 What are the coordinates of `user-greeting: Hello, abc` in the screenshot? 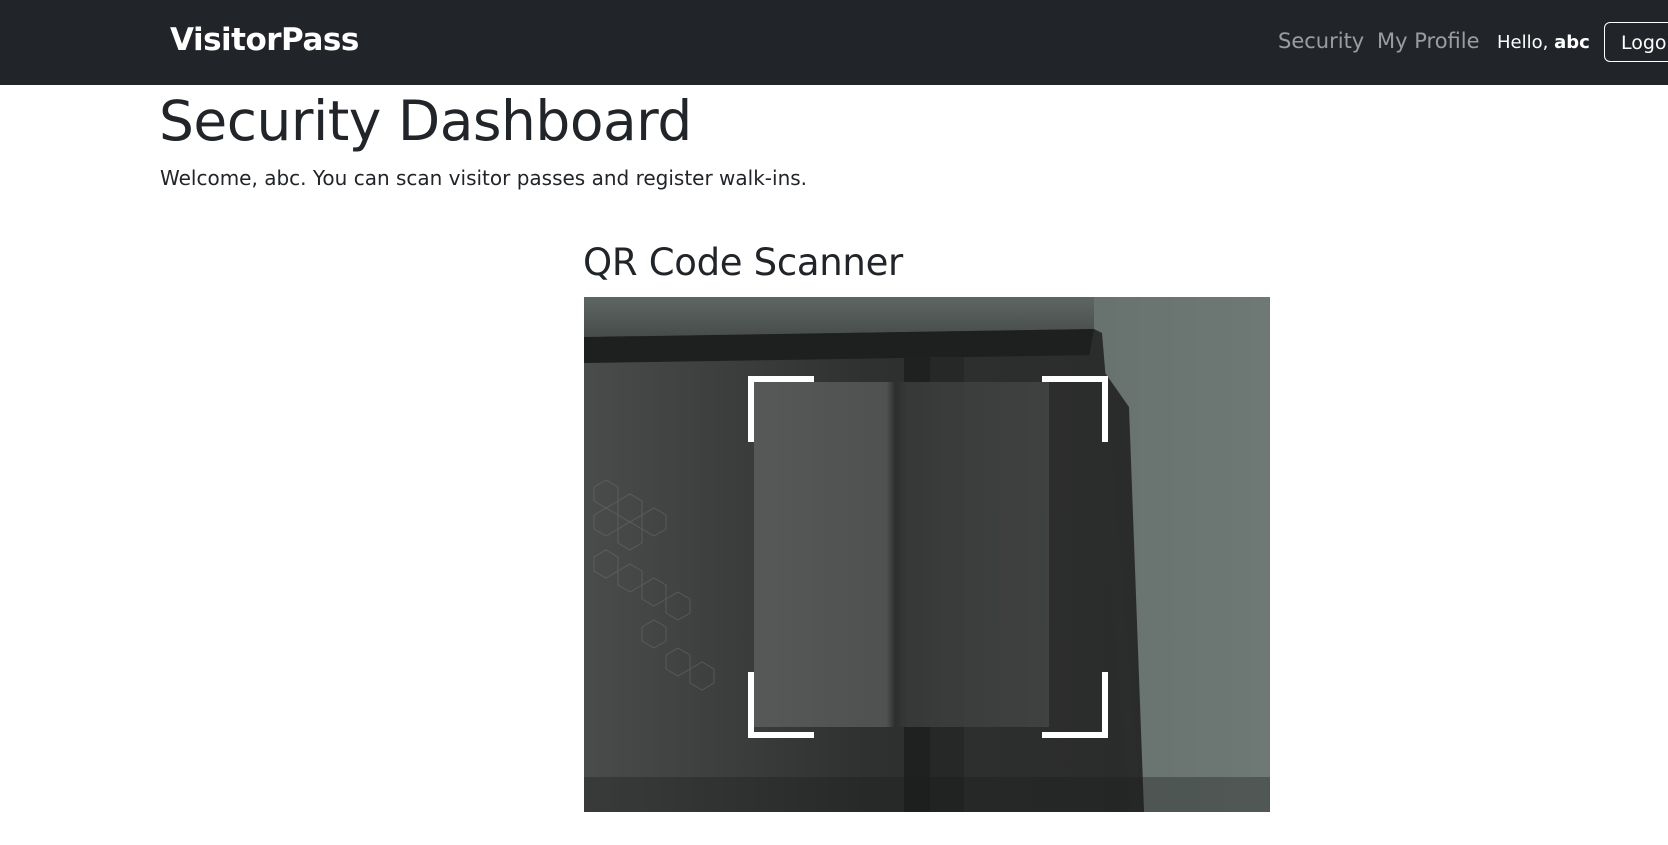 It's located at (1543, 42).